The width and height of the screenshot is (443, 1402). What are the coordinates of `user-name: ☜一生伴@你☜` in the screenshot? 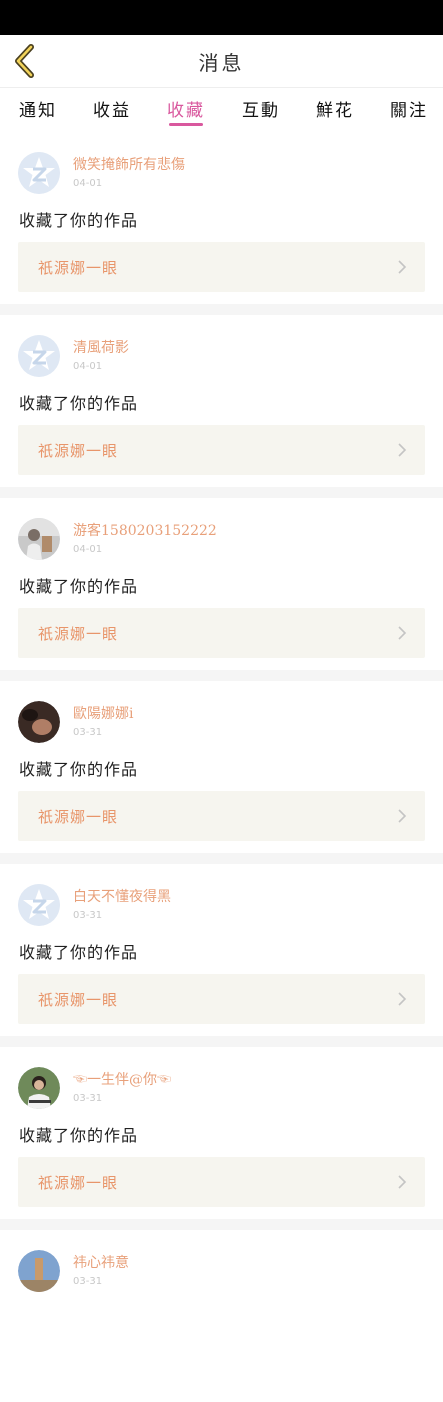 It's located at (122, 1079).